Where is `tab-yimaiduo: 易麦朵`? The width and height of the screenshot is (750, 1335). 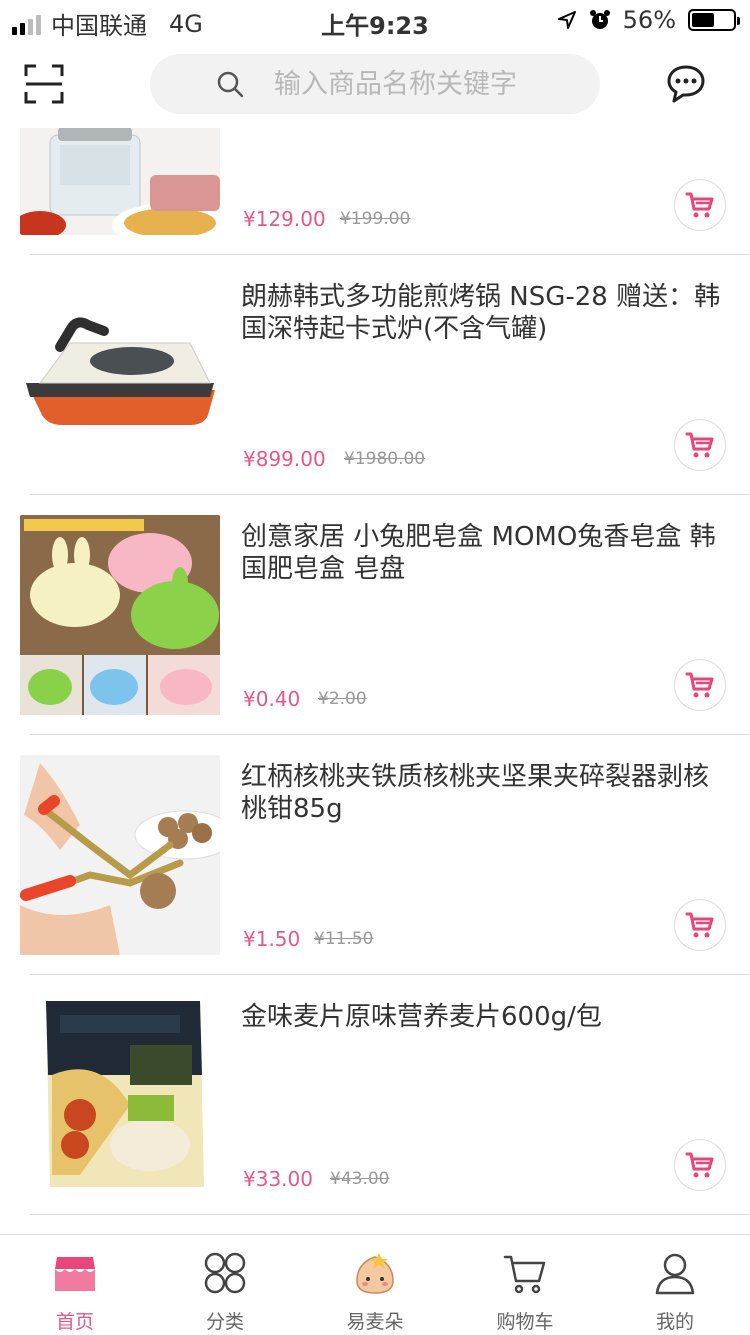 tab-yimaiduo: 易麦朵 is located at coordinates (375, 1285).